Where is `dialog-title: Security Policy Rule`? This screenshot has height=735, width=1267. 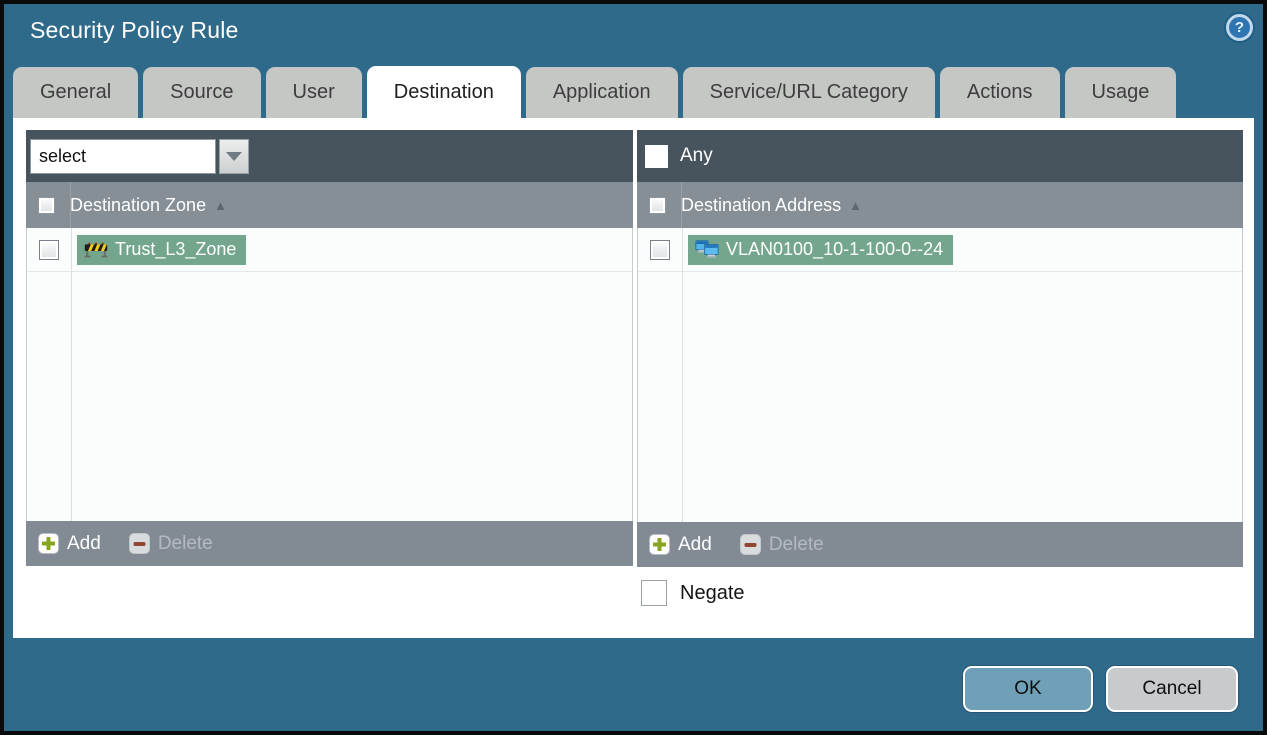
dialog-title: Security Policy Rule is located at coordinates (134, 30).